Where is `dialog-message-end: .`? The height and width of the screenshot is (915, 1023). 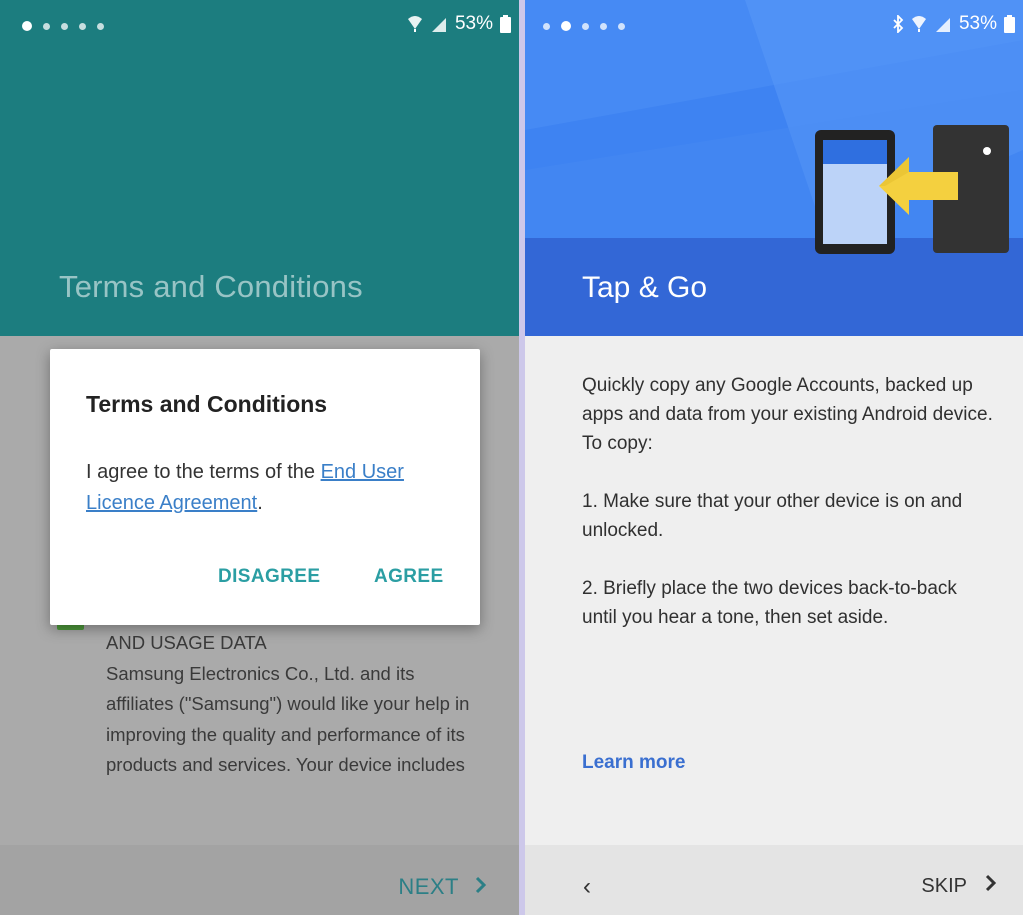
dialog-message-end: . is located at coordinates (260, 503).